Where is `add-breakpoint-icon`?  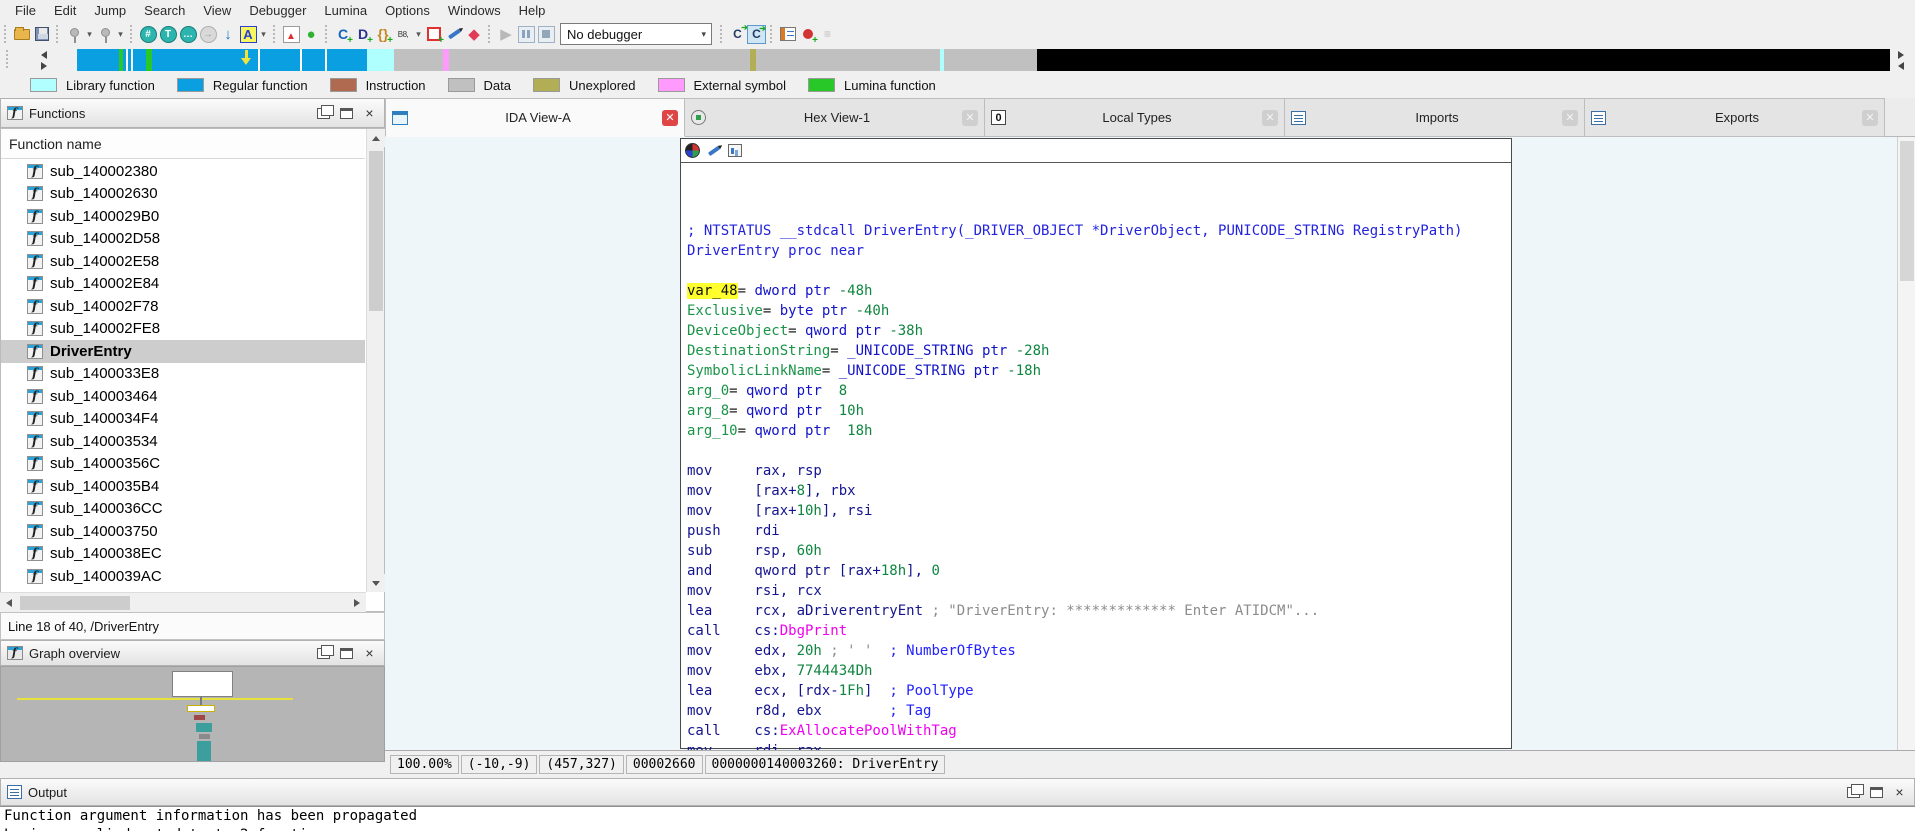
add-breakpoint-icon is located at coordinates (808, 34).